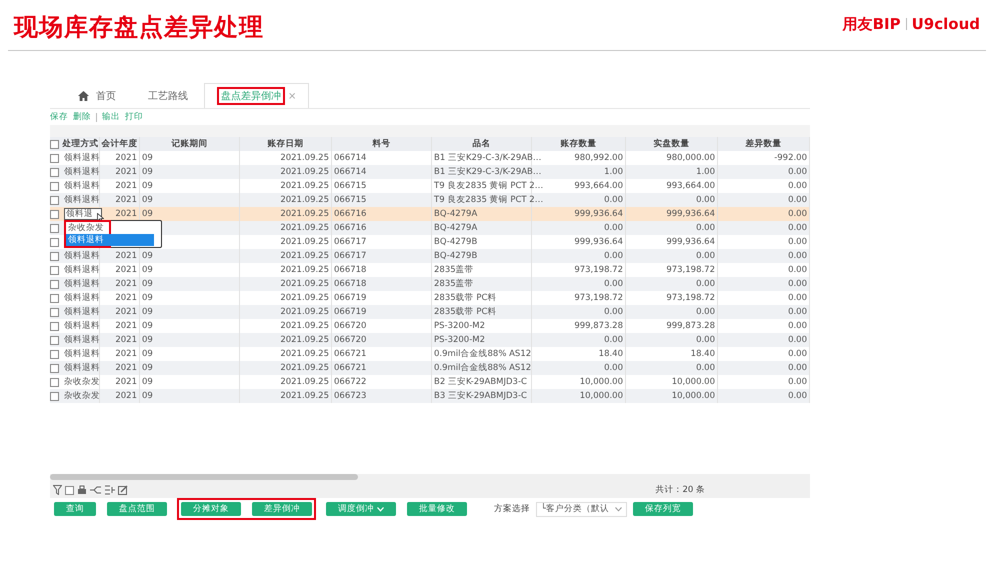 Image resolution: width=1000 pixels, height=562 pixels. Describe the element at coordinates (99, 96) in the screenshot. I see `tab: 首页` at that location.